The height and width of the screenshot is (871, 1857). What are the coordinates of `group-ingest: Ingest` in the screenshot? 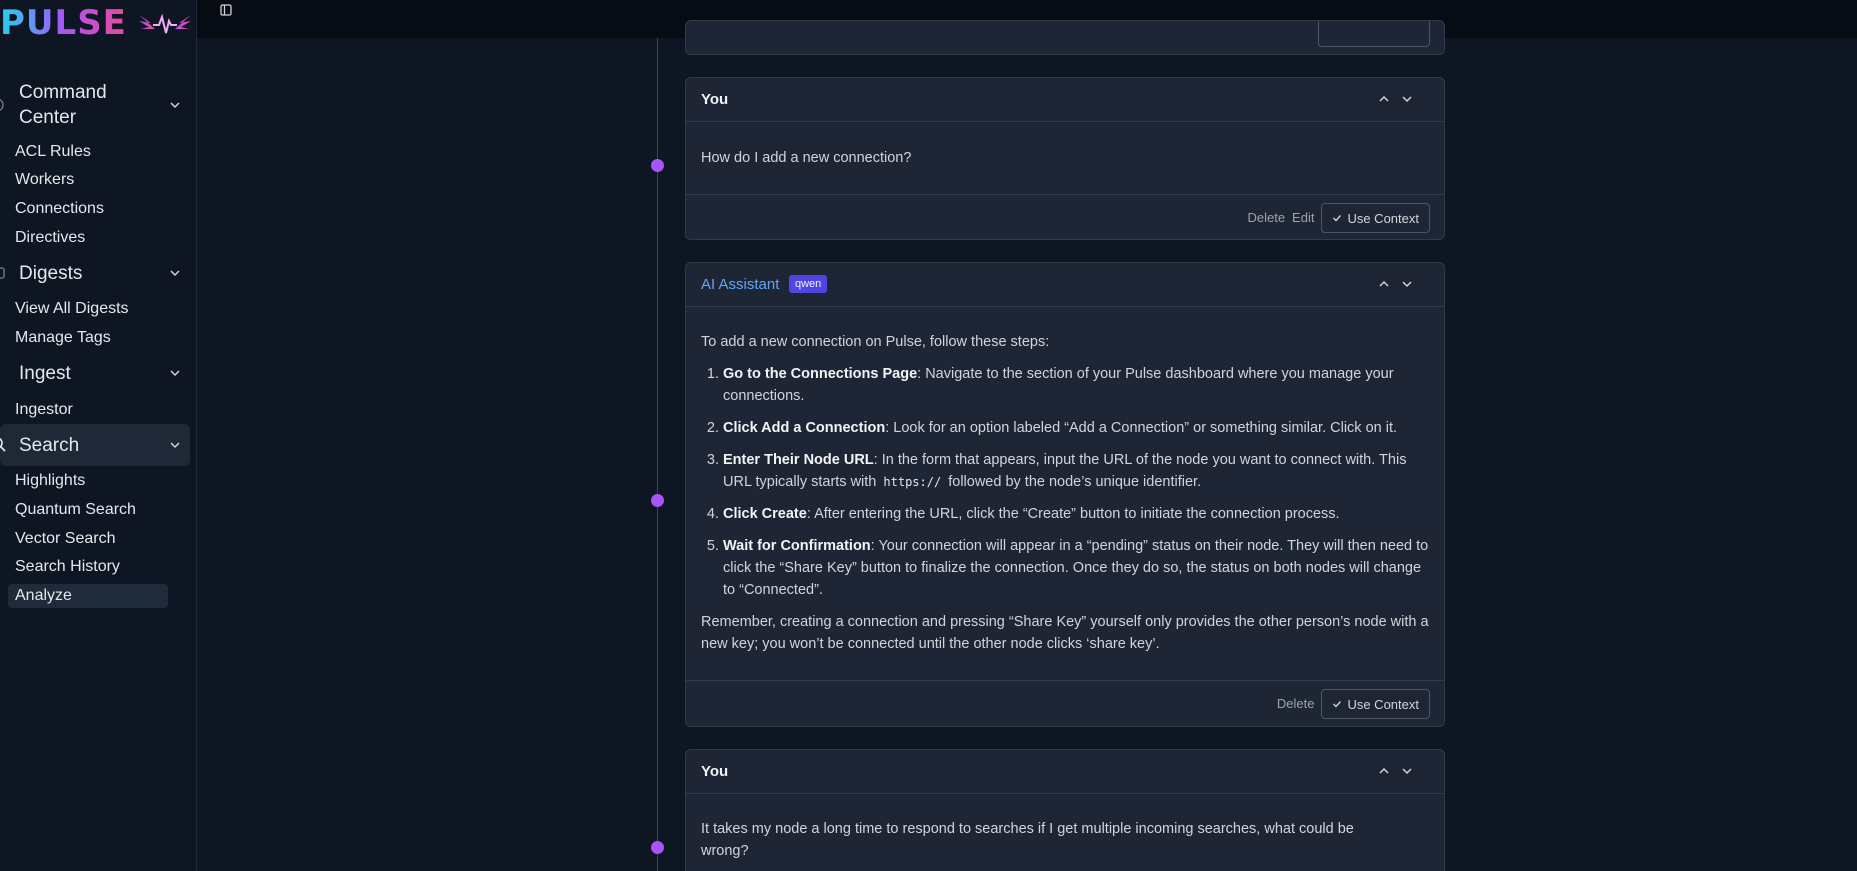 It's located at (95, 373).